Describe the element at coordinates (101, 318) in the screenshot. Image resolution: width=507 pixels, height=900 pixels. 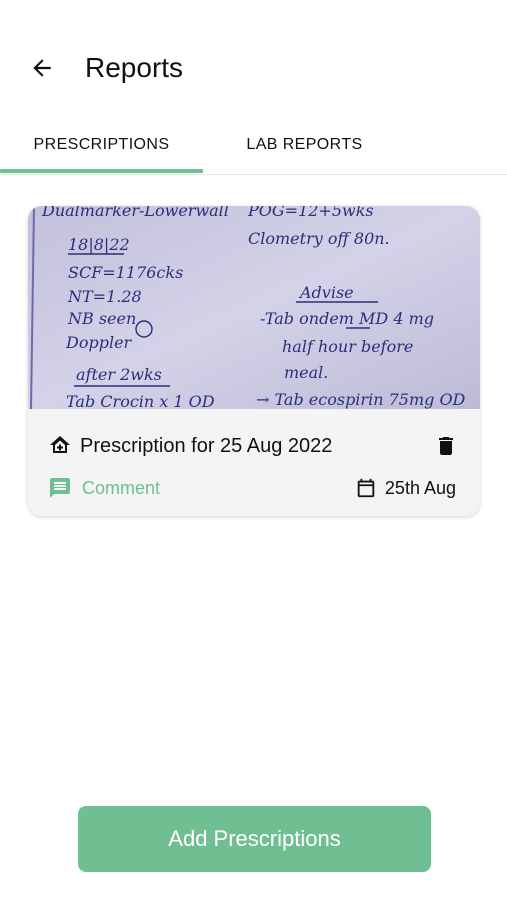
I see `image-text-left-4: NB seen` at that location.